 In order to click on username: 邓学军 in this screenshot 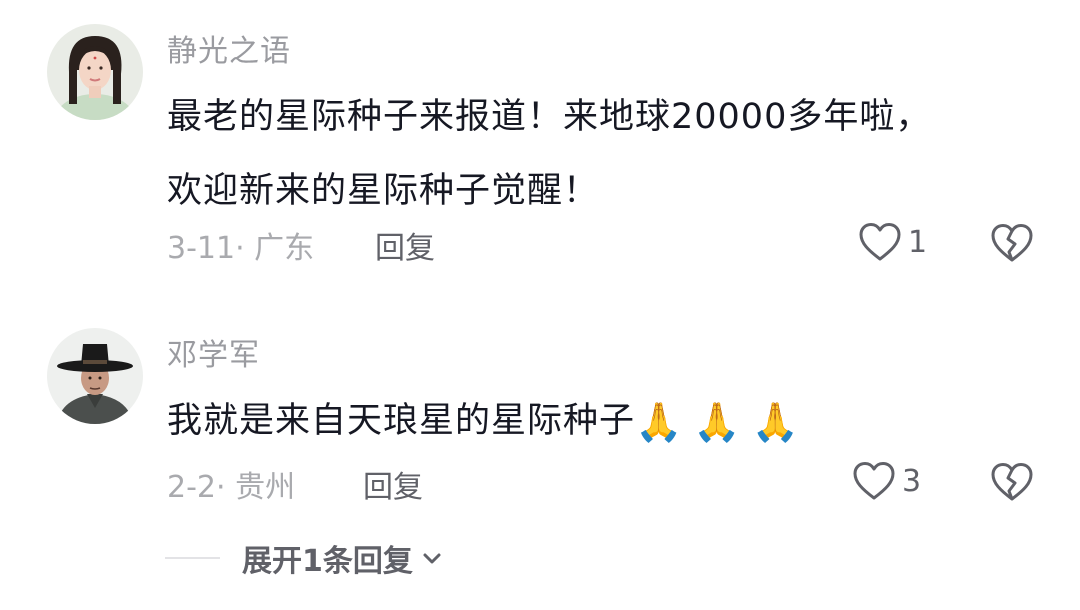, I will do `click(213, 352)`.